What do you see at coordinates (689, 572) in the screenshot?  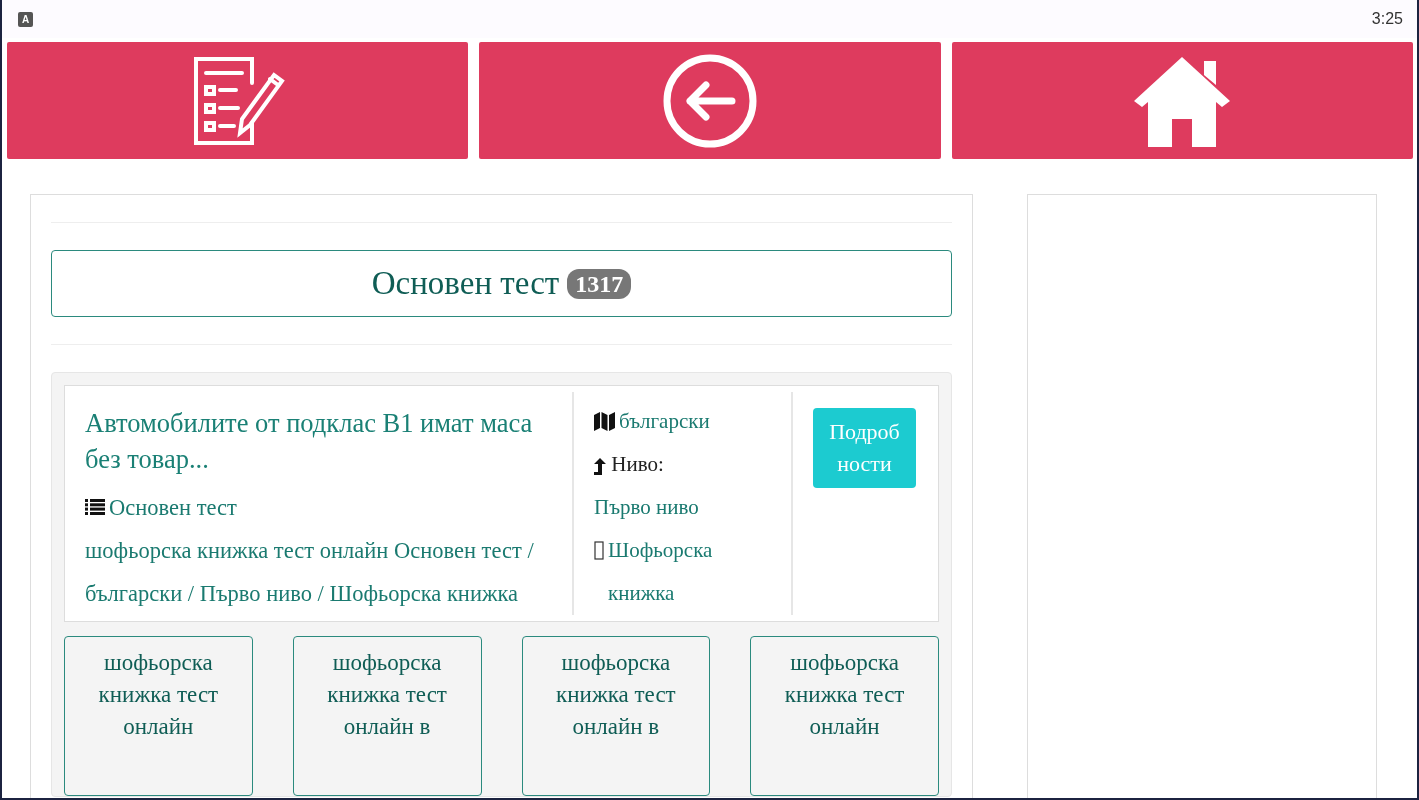 I see `license-link: Шофьорска книжка` at bounding box center [689, 572].